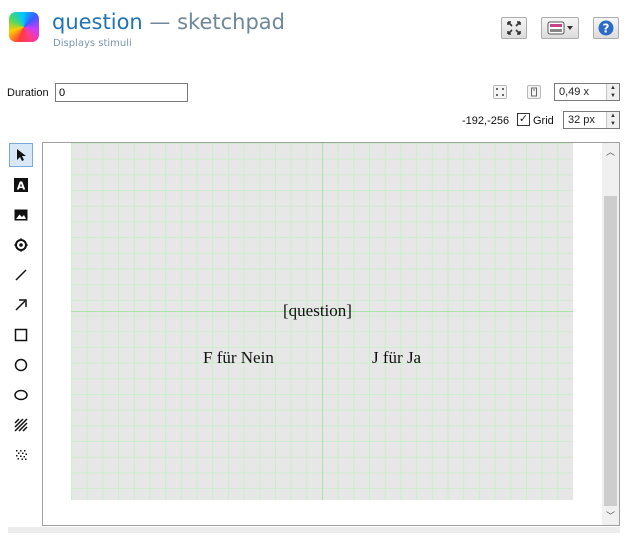  Describe the element at coordinates (543, 121) in the screenshot. I see `grid-label: Grid` at that location.